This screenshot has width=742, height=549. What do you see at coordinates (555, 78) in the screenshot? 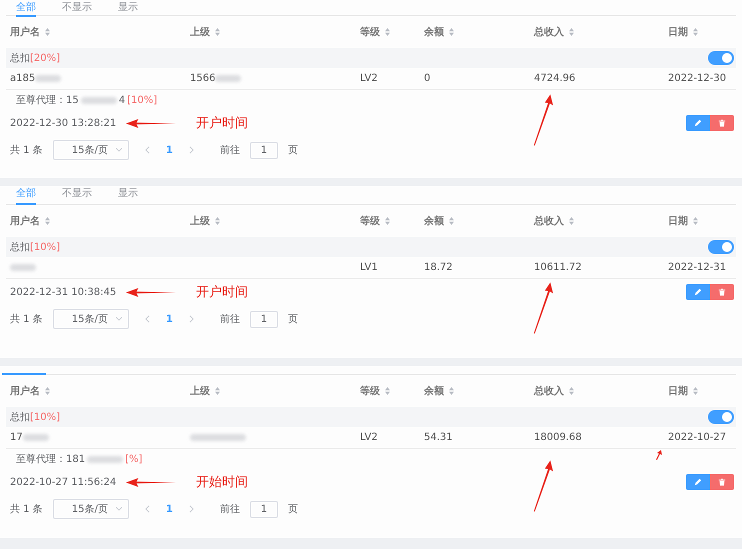
I see `income-cell: 4724.96` at bounding box center [555, 78].